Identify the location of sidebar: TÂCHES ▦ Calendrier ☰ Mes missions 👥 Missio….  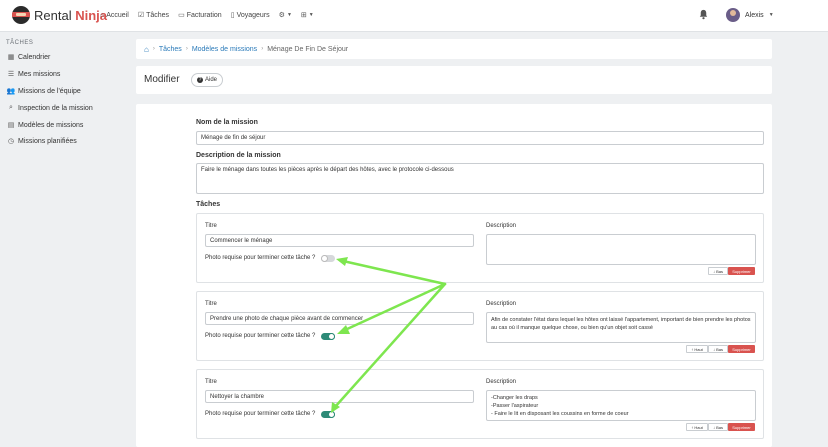
(64, 240).